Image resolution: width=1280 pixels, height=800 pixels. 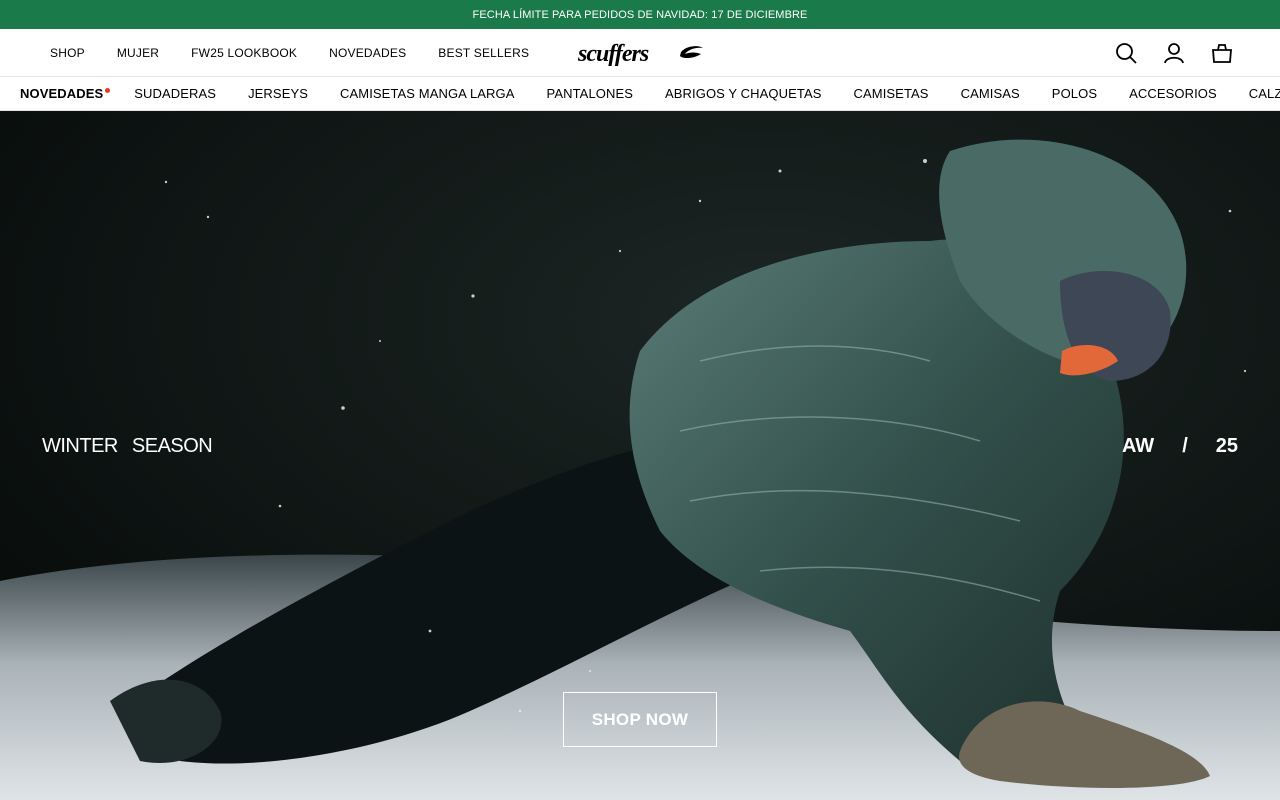 I want to click on new-indicator-dot, so click(x=108, y=90).